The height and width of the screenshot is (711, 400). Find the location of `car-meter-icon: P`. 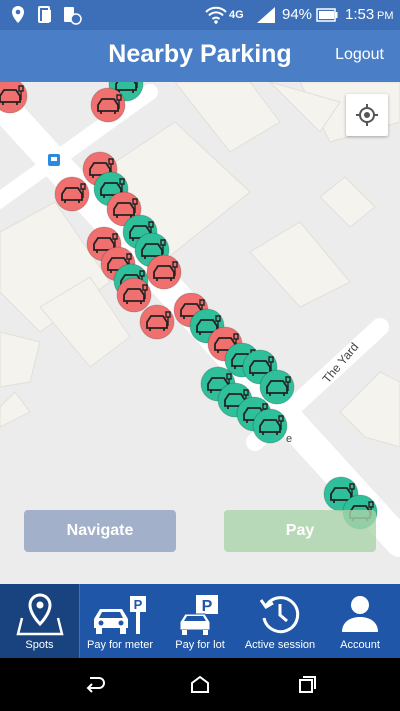

car-meter-icon: P is located at coordinates (120, 615).